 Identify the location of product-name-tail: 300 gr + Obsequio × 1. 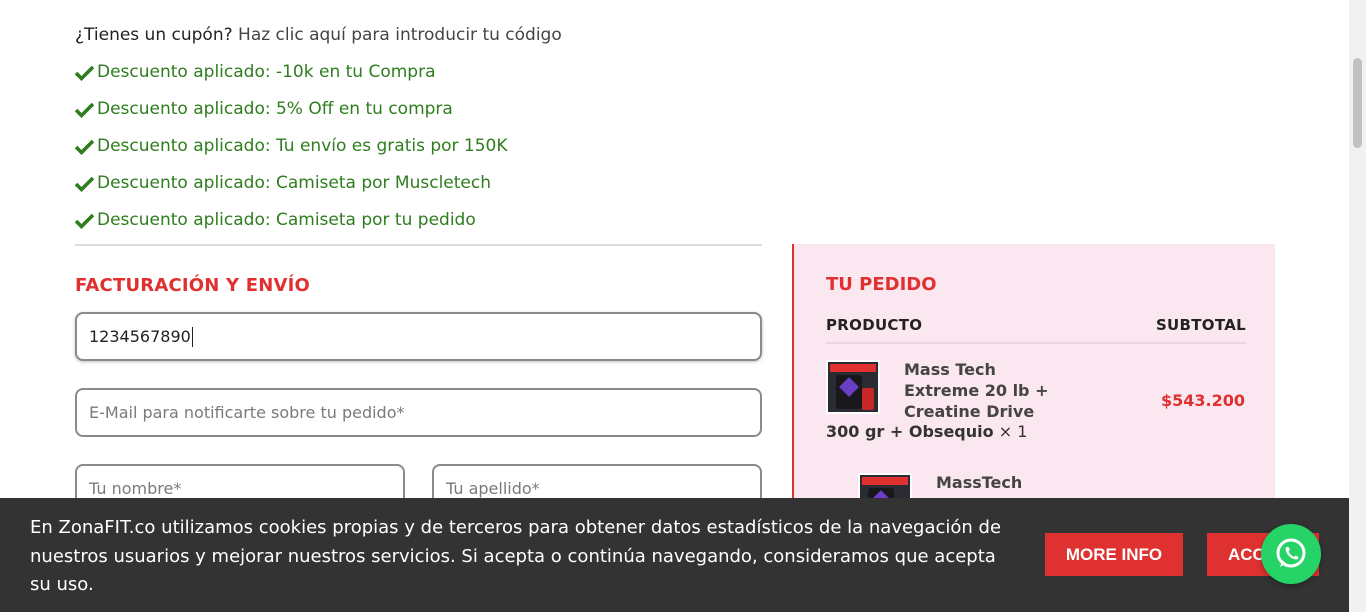
(926, 432).